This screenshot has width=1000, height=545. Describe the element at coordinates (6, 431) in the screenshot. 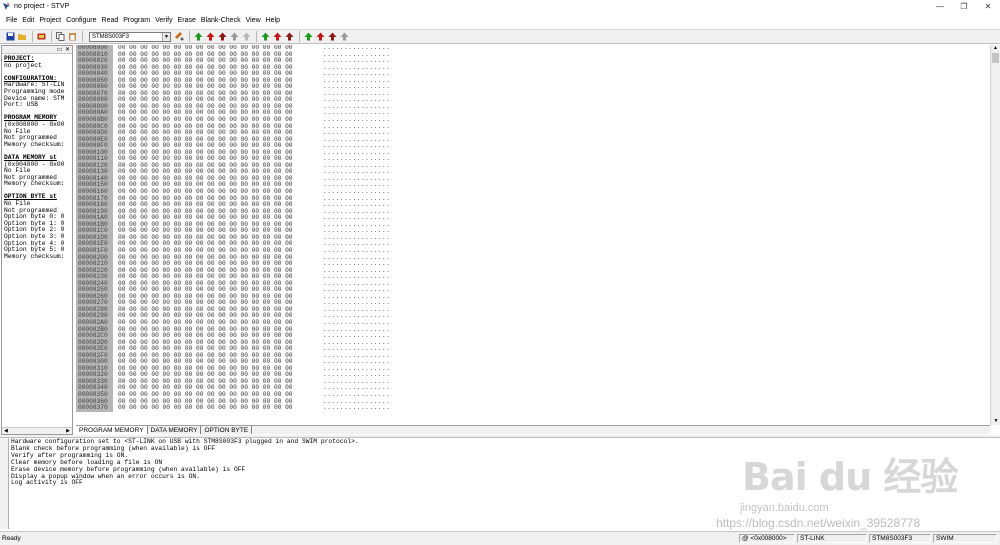

I see `scroll-left-icon: ◀` at that location.